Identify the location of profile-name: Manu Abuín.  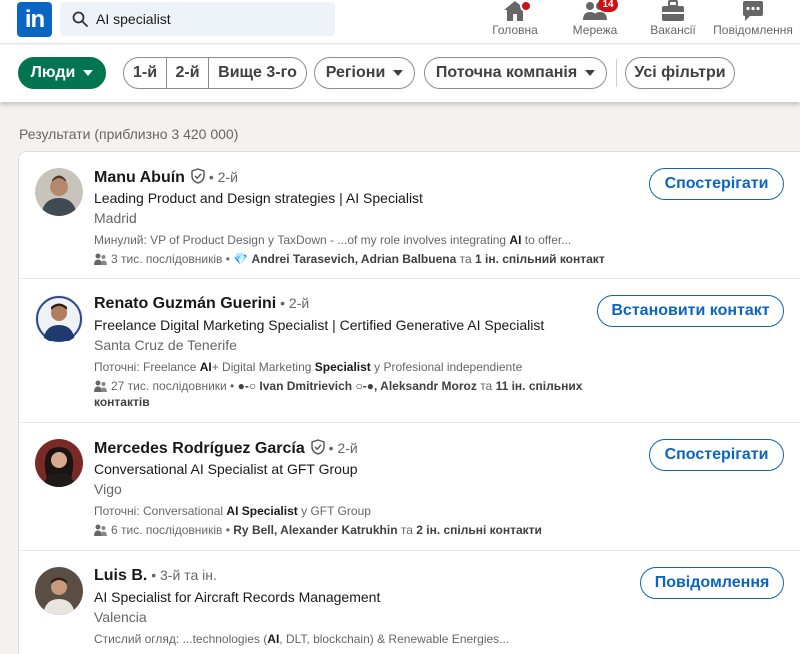
(139, 177).